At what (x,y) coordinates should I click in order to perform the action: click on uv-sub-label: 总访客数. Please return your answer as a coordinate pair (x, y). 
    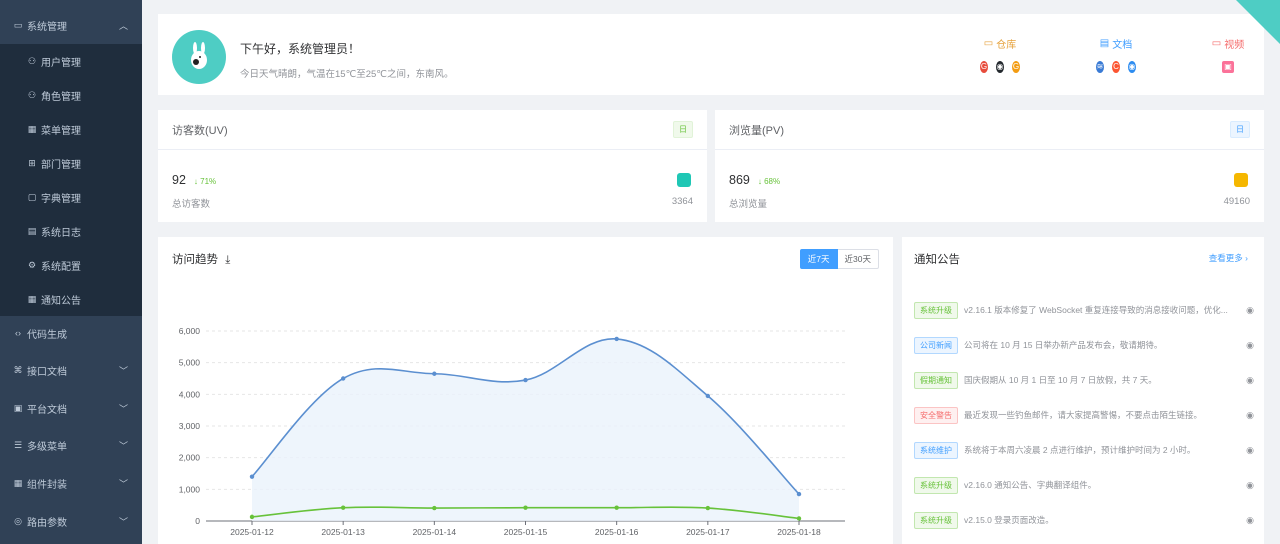
    Looking at the image, I should click on (191, 204).